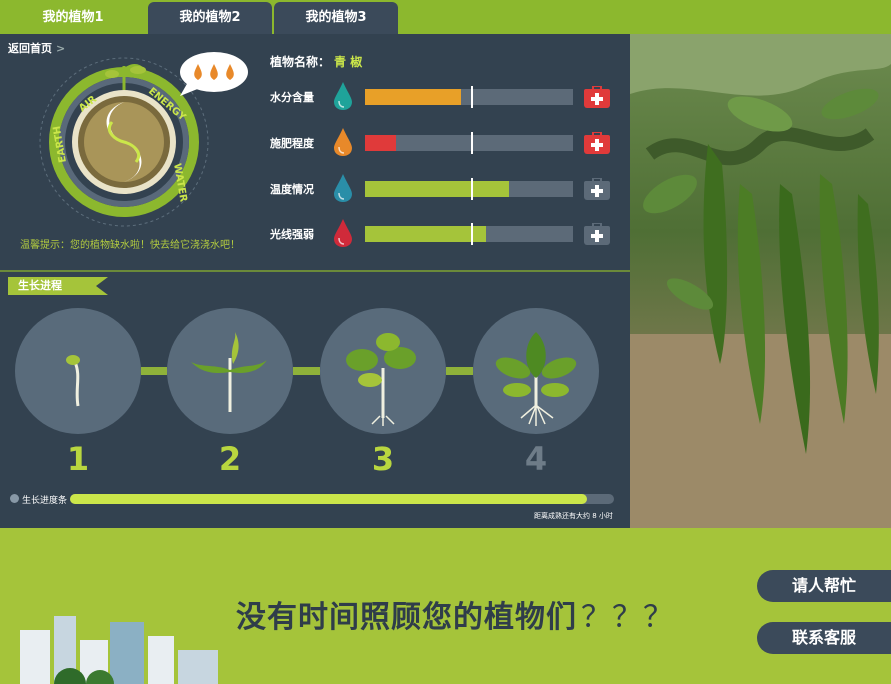 The image size is (891, 684). I want to click on growth-progress-label: 生长进度条, so click(45, 501).